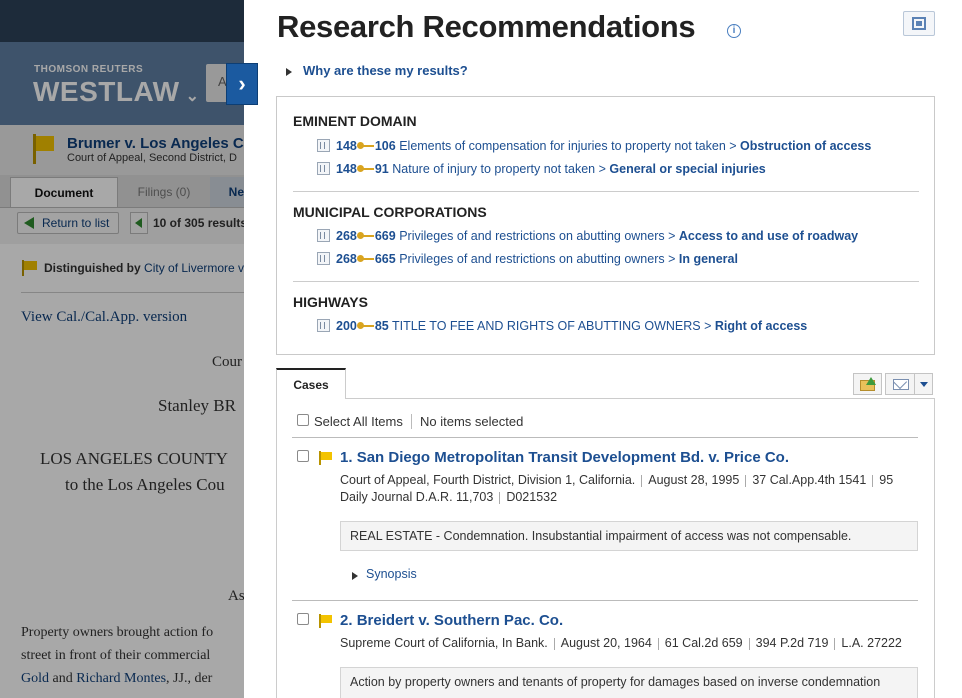  What do you see at coordinates (809, 480) in the screenshot?
I see `citation: 37 Cal.App.4th 1541` at bounding box center [809, 480].